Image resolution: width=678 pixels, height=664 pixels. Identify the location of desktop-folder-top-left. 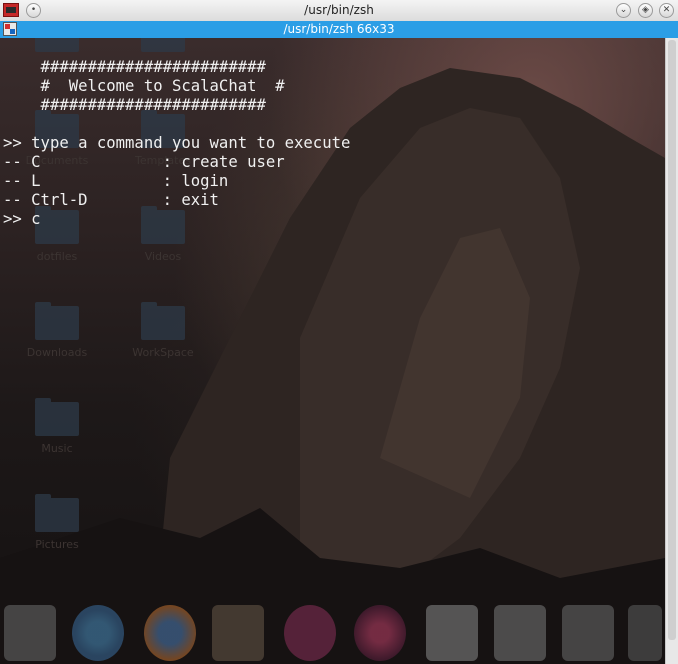
(57, 45).